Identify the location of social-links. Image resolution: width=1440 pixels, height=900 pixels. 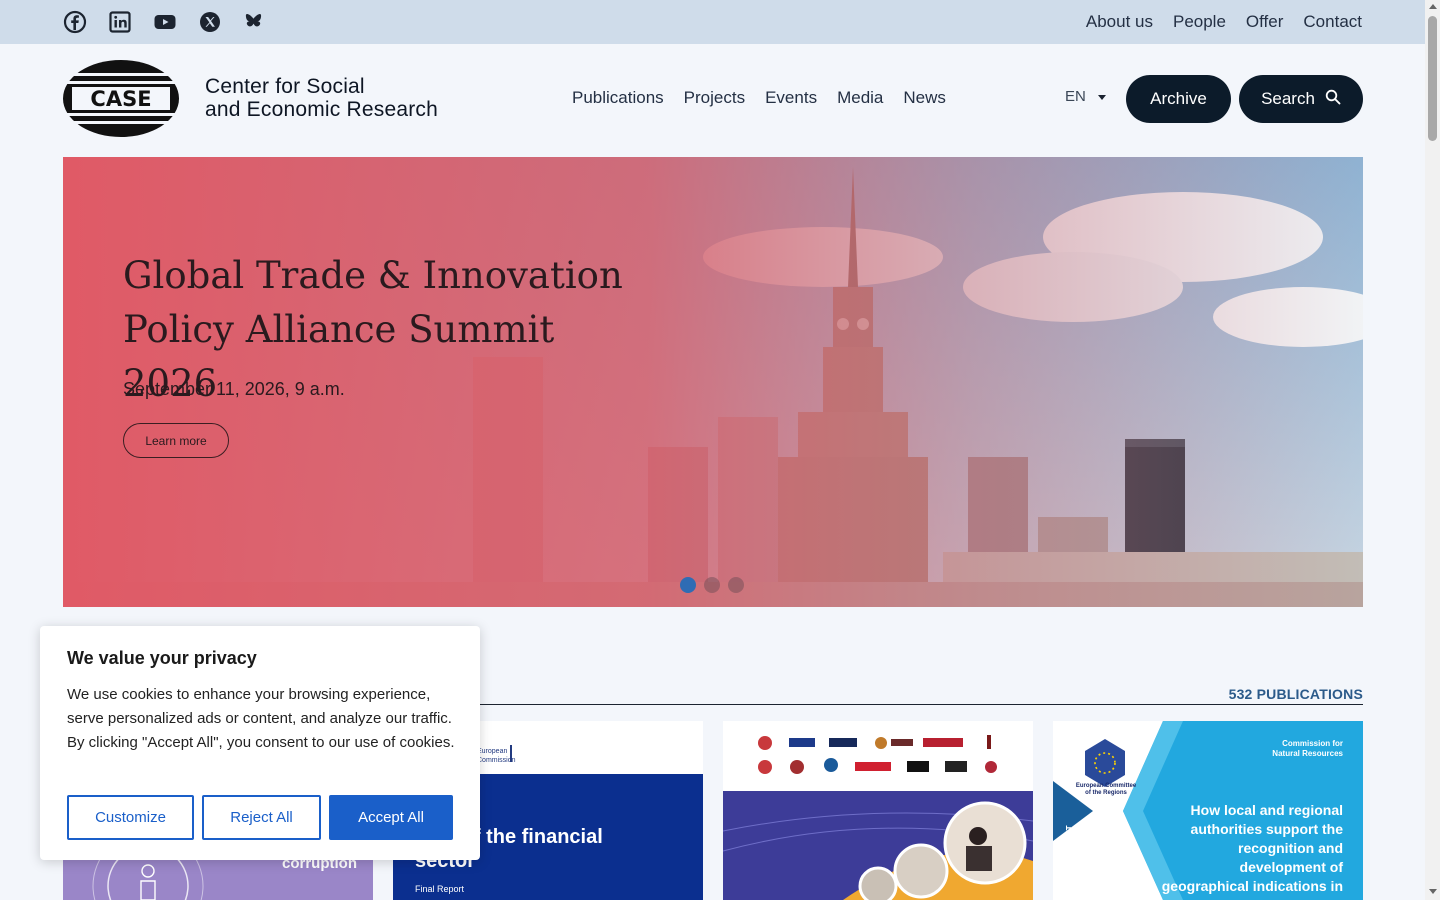
(165, 22).